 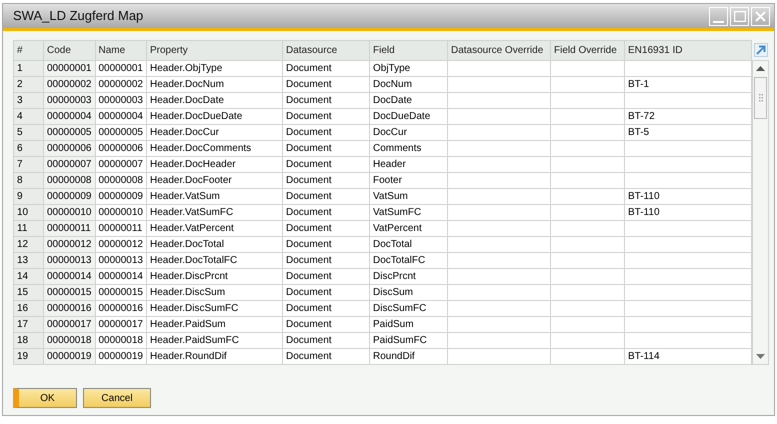 I want to click on table-cell: VatSumFC, so click(x=409, y=212).